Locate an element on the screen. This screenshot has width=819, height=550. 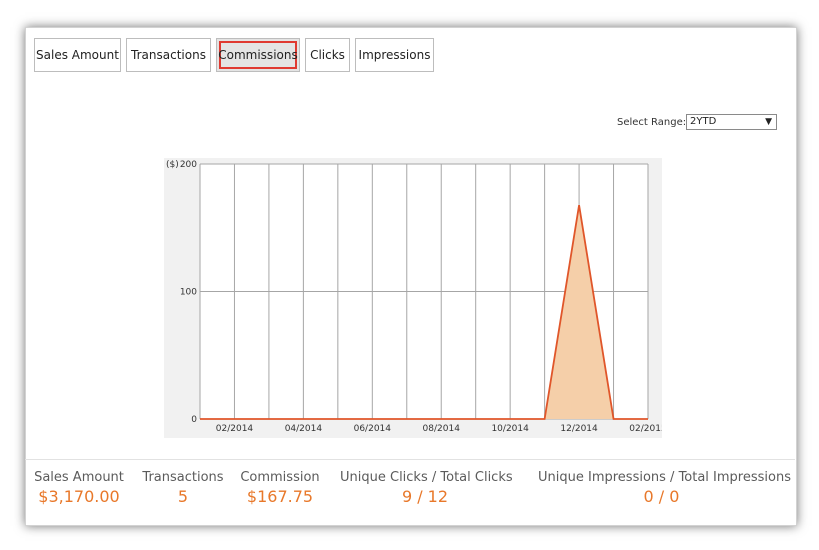
stat-value: 9 / 12 is located at coordinates (425, 496).